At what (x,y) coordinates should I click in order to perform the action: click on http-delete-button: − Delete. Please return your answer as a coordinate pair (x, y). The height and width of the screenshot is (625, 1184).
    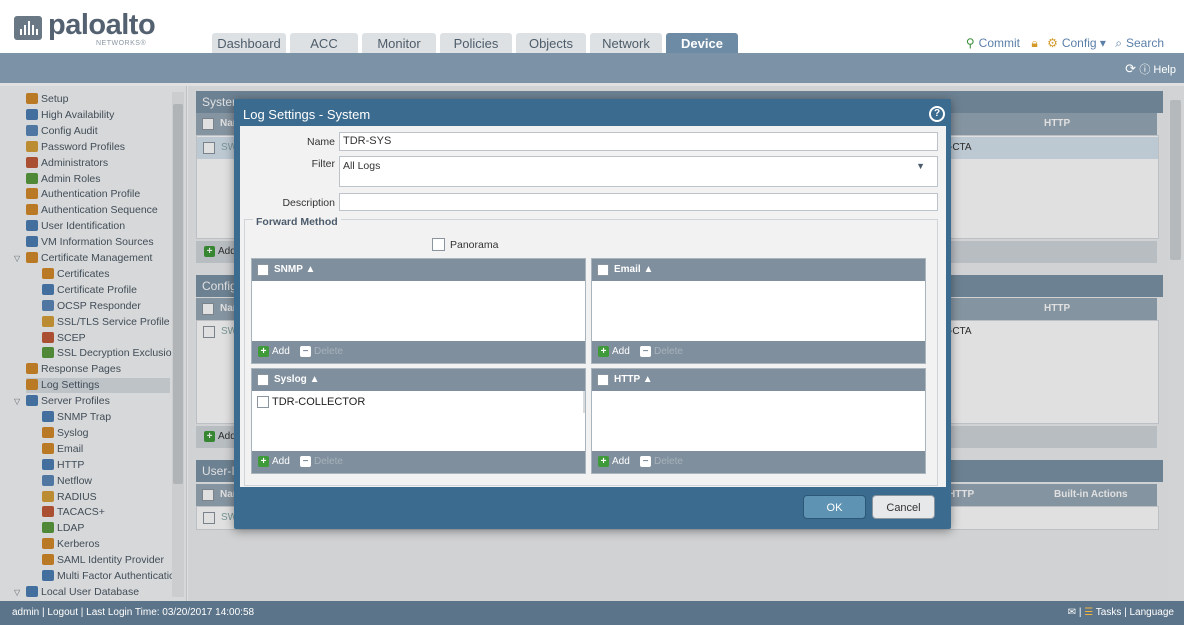
    Looking at the image, I should click on (661, 462).